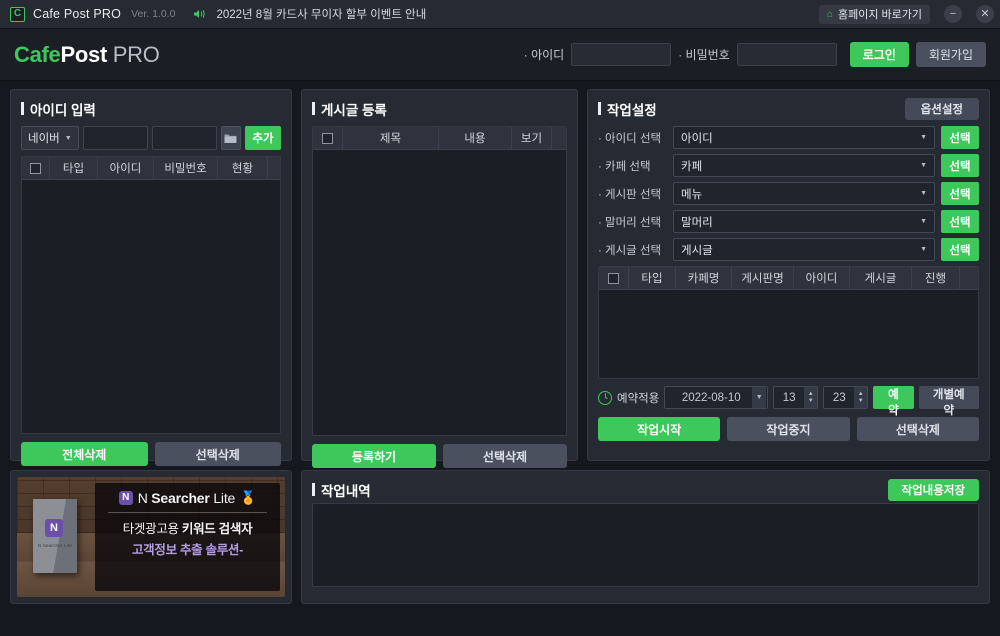  What do you see at coordinates (879, 54) in the screenshot?
I see `login-button: 로그인` at bounding box center [879, 54].